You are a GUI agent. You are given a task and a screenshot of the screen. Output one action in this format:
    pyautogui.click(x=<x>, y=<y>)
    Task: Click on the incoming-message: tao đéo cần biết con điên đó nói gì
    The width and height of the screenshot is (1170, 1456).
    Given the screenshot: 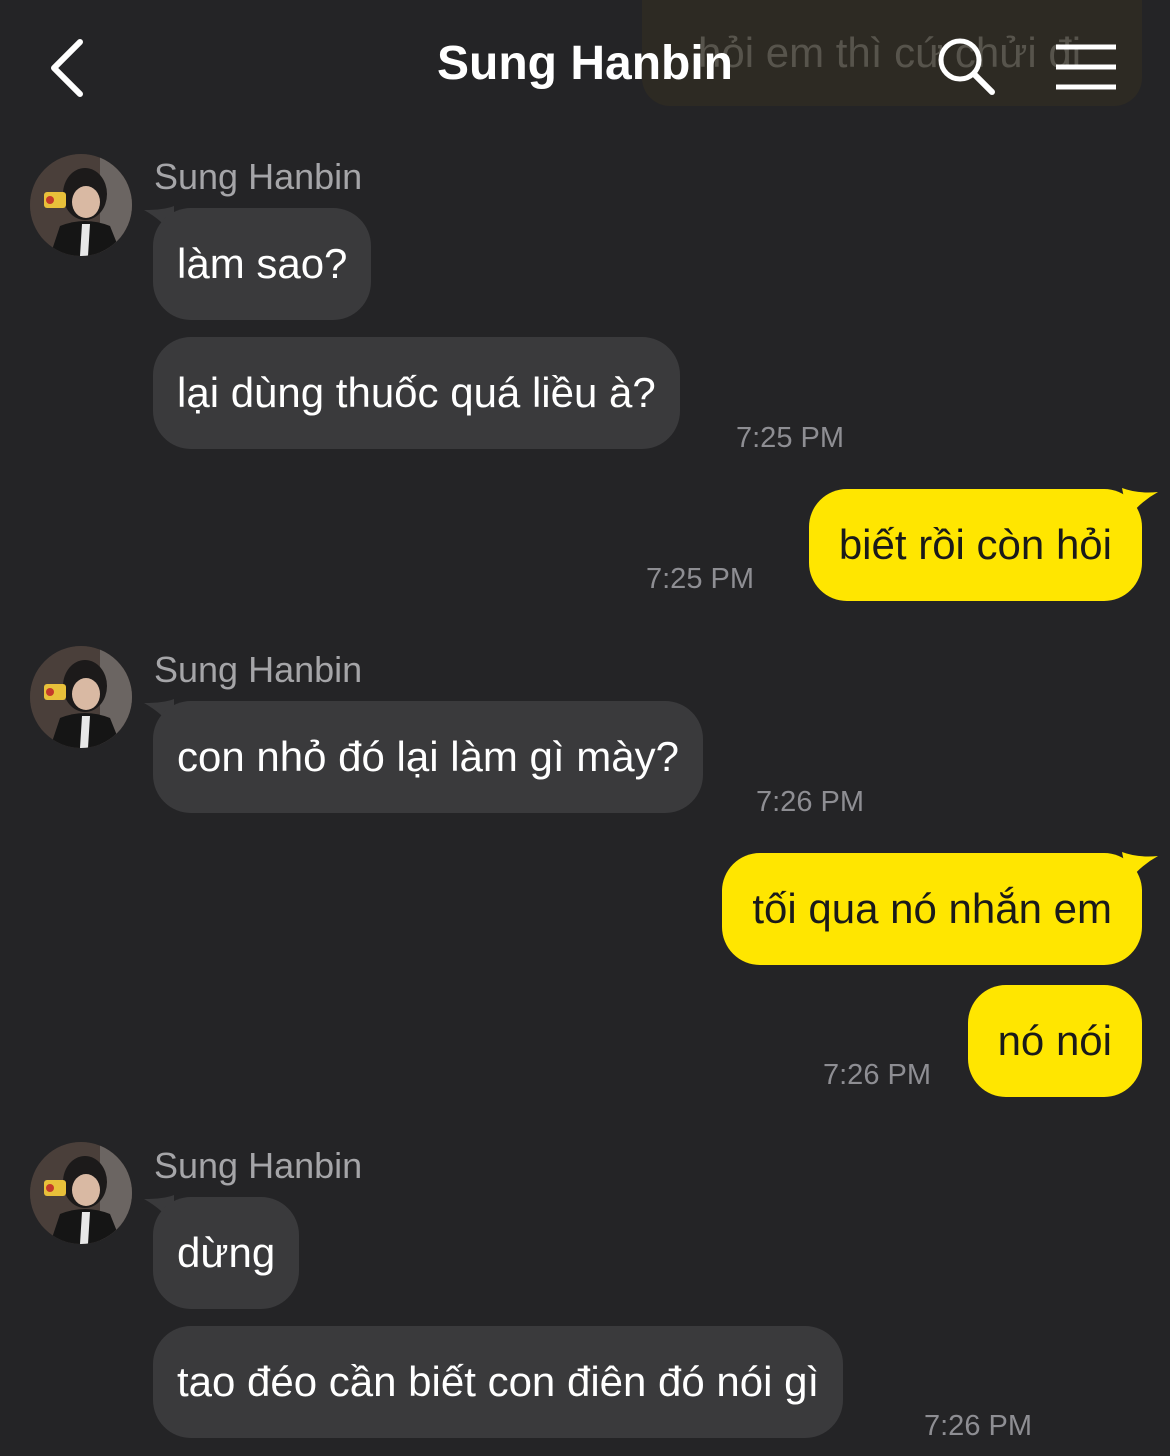 What is the action you would take?
    pyautogui.click(x=498, y=1382)
    